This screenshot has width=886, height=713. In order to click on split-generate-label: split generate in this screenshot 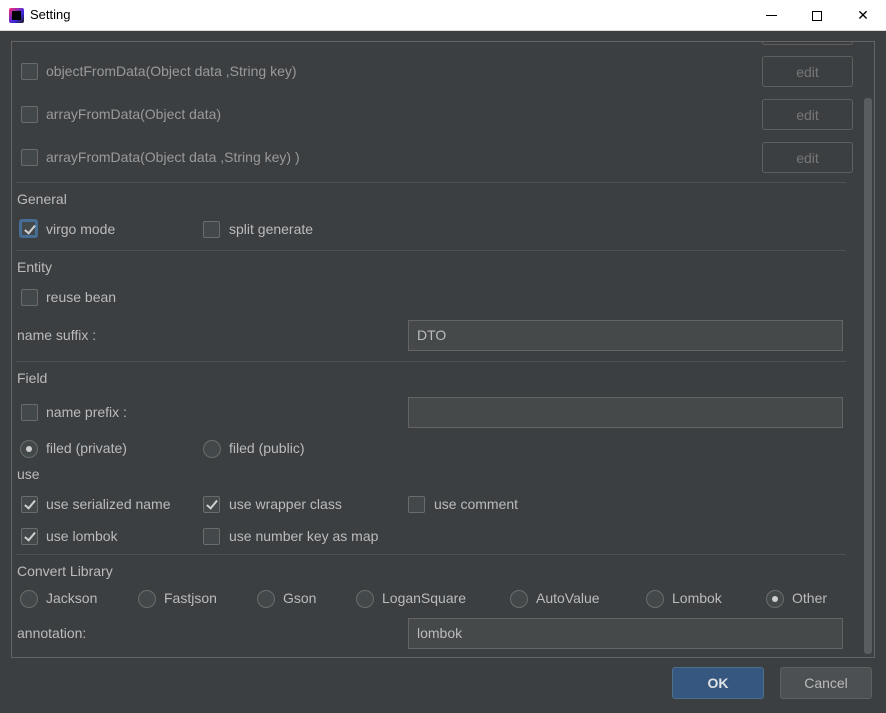, I will do `click(271, 229)`.